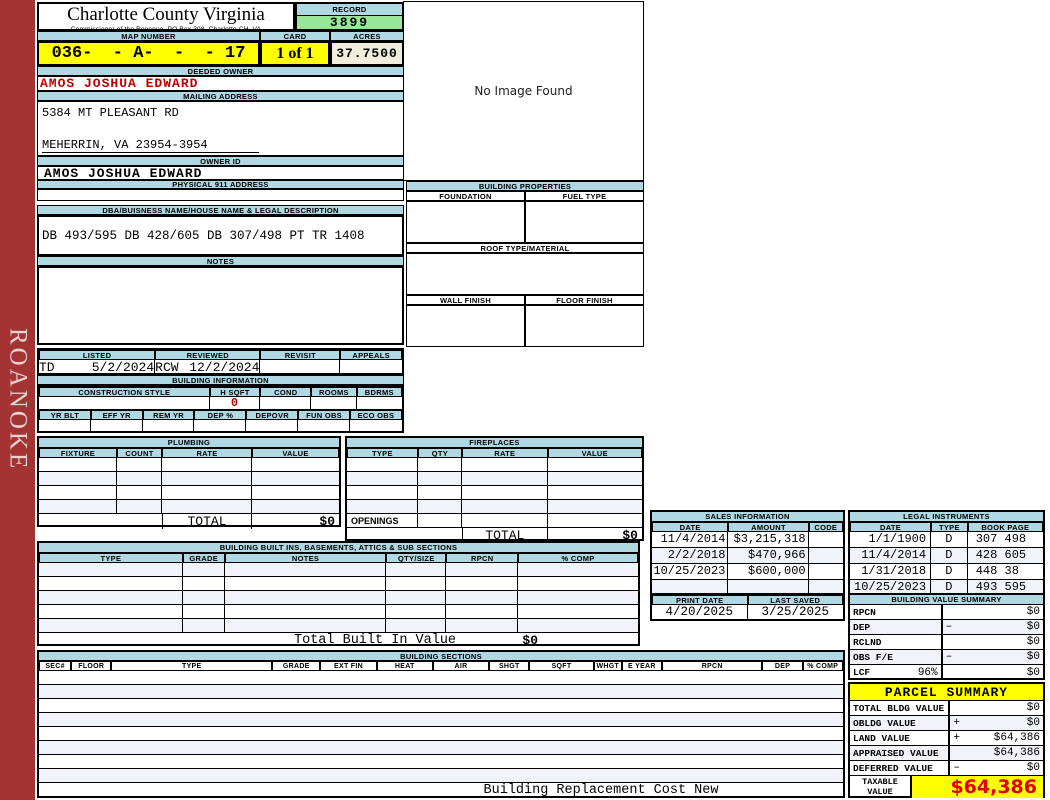  Describe the element at coordinates (465, 222) in the screenshot. I see `foundation-value` at that location.